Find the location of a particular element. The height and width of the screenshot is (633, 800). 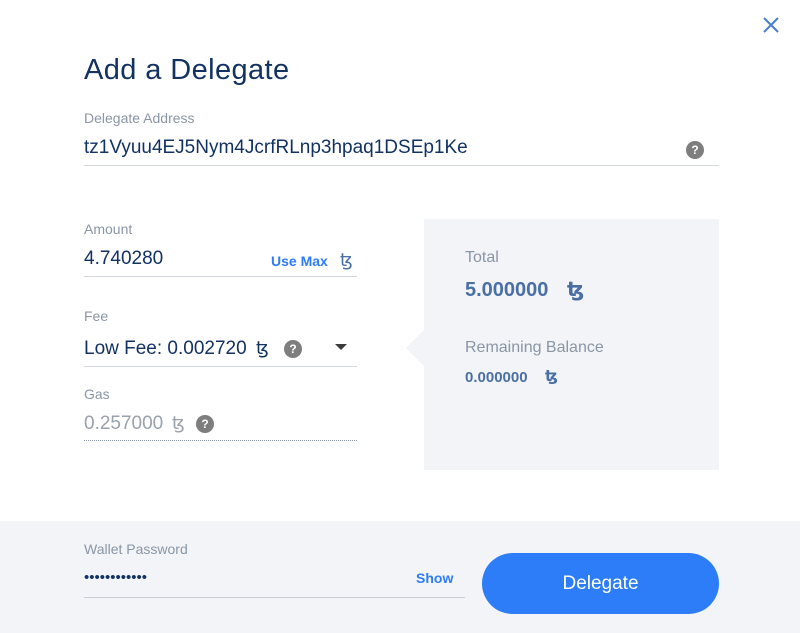

use-max-button: Use Max is located at coordinates (299, 261).